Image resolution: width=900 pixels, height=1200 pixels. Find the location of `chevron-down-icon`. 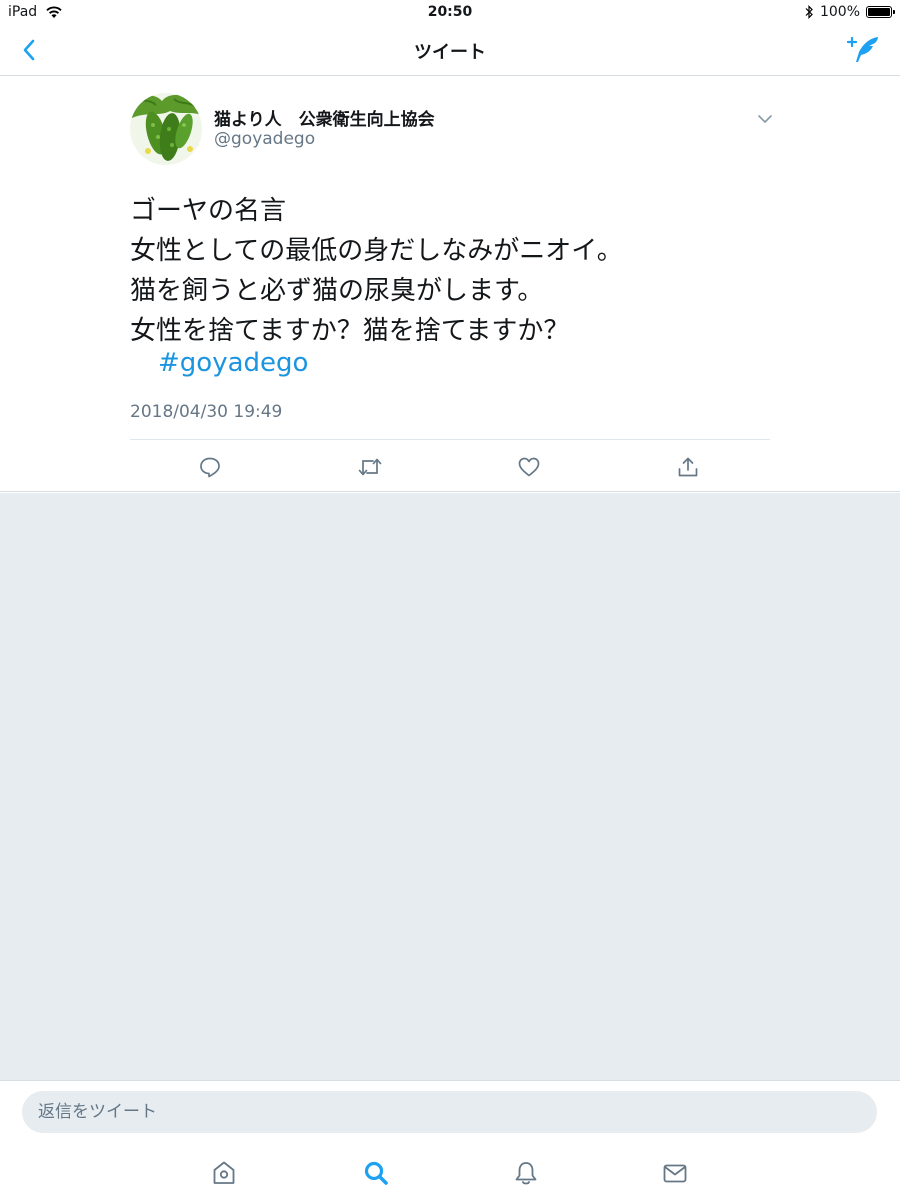

chevron-down-icon is located at coordinates (765, 119).